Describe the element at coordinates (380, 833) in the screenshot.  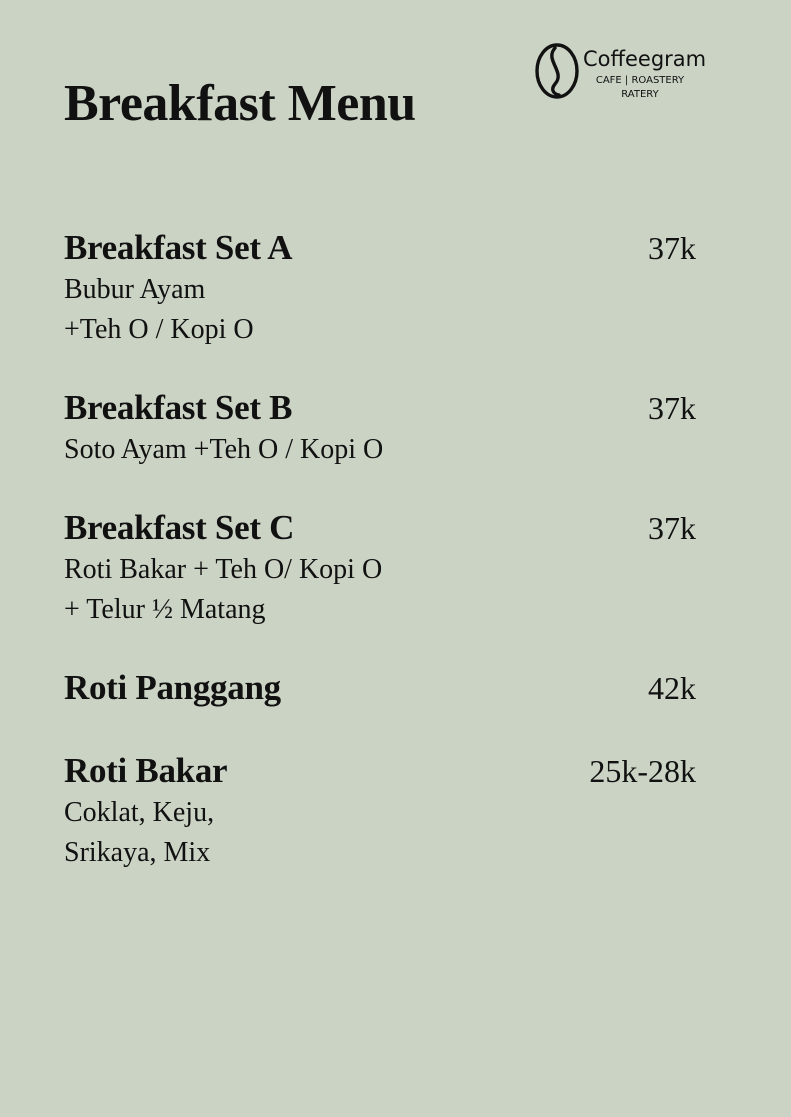
I see `item-description: Coklat, Keju, Srikaya, Mix` at that location.